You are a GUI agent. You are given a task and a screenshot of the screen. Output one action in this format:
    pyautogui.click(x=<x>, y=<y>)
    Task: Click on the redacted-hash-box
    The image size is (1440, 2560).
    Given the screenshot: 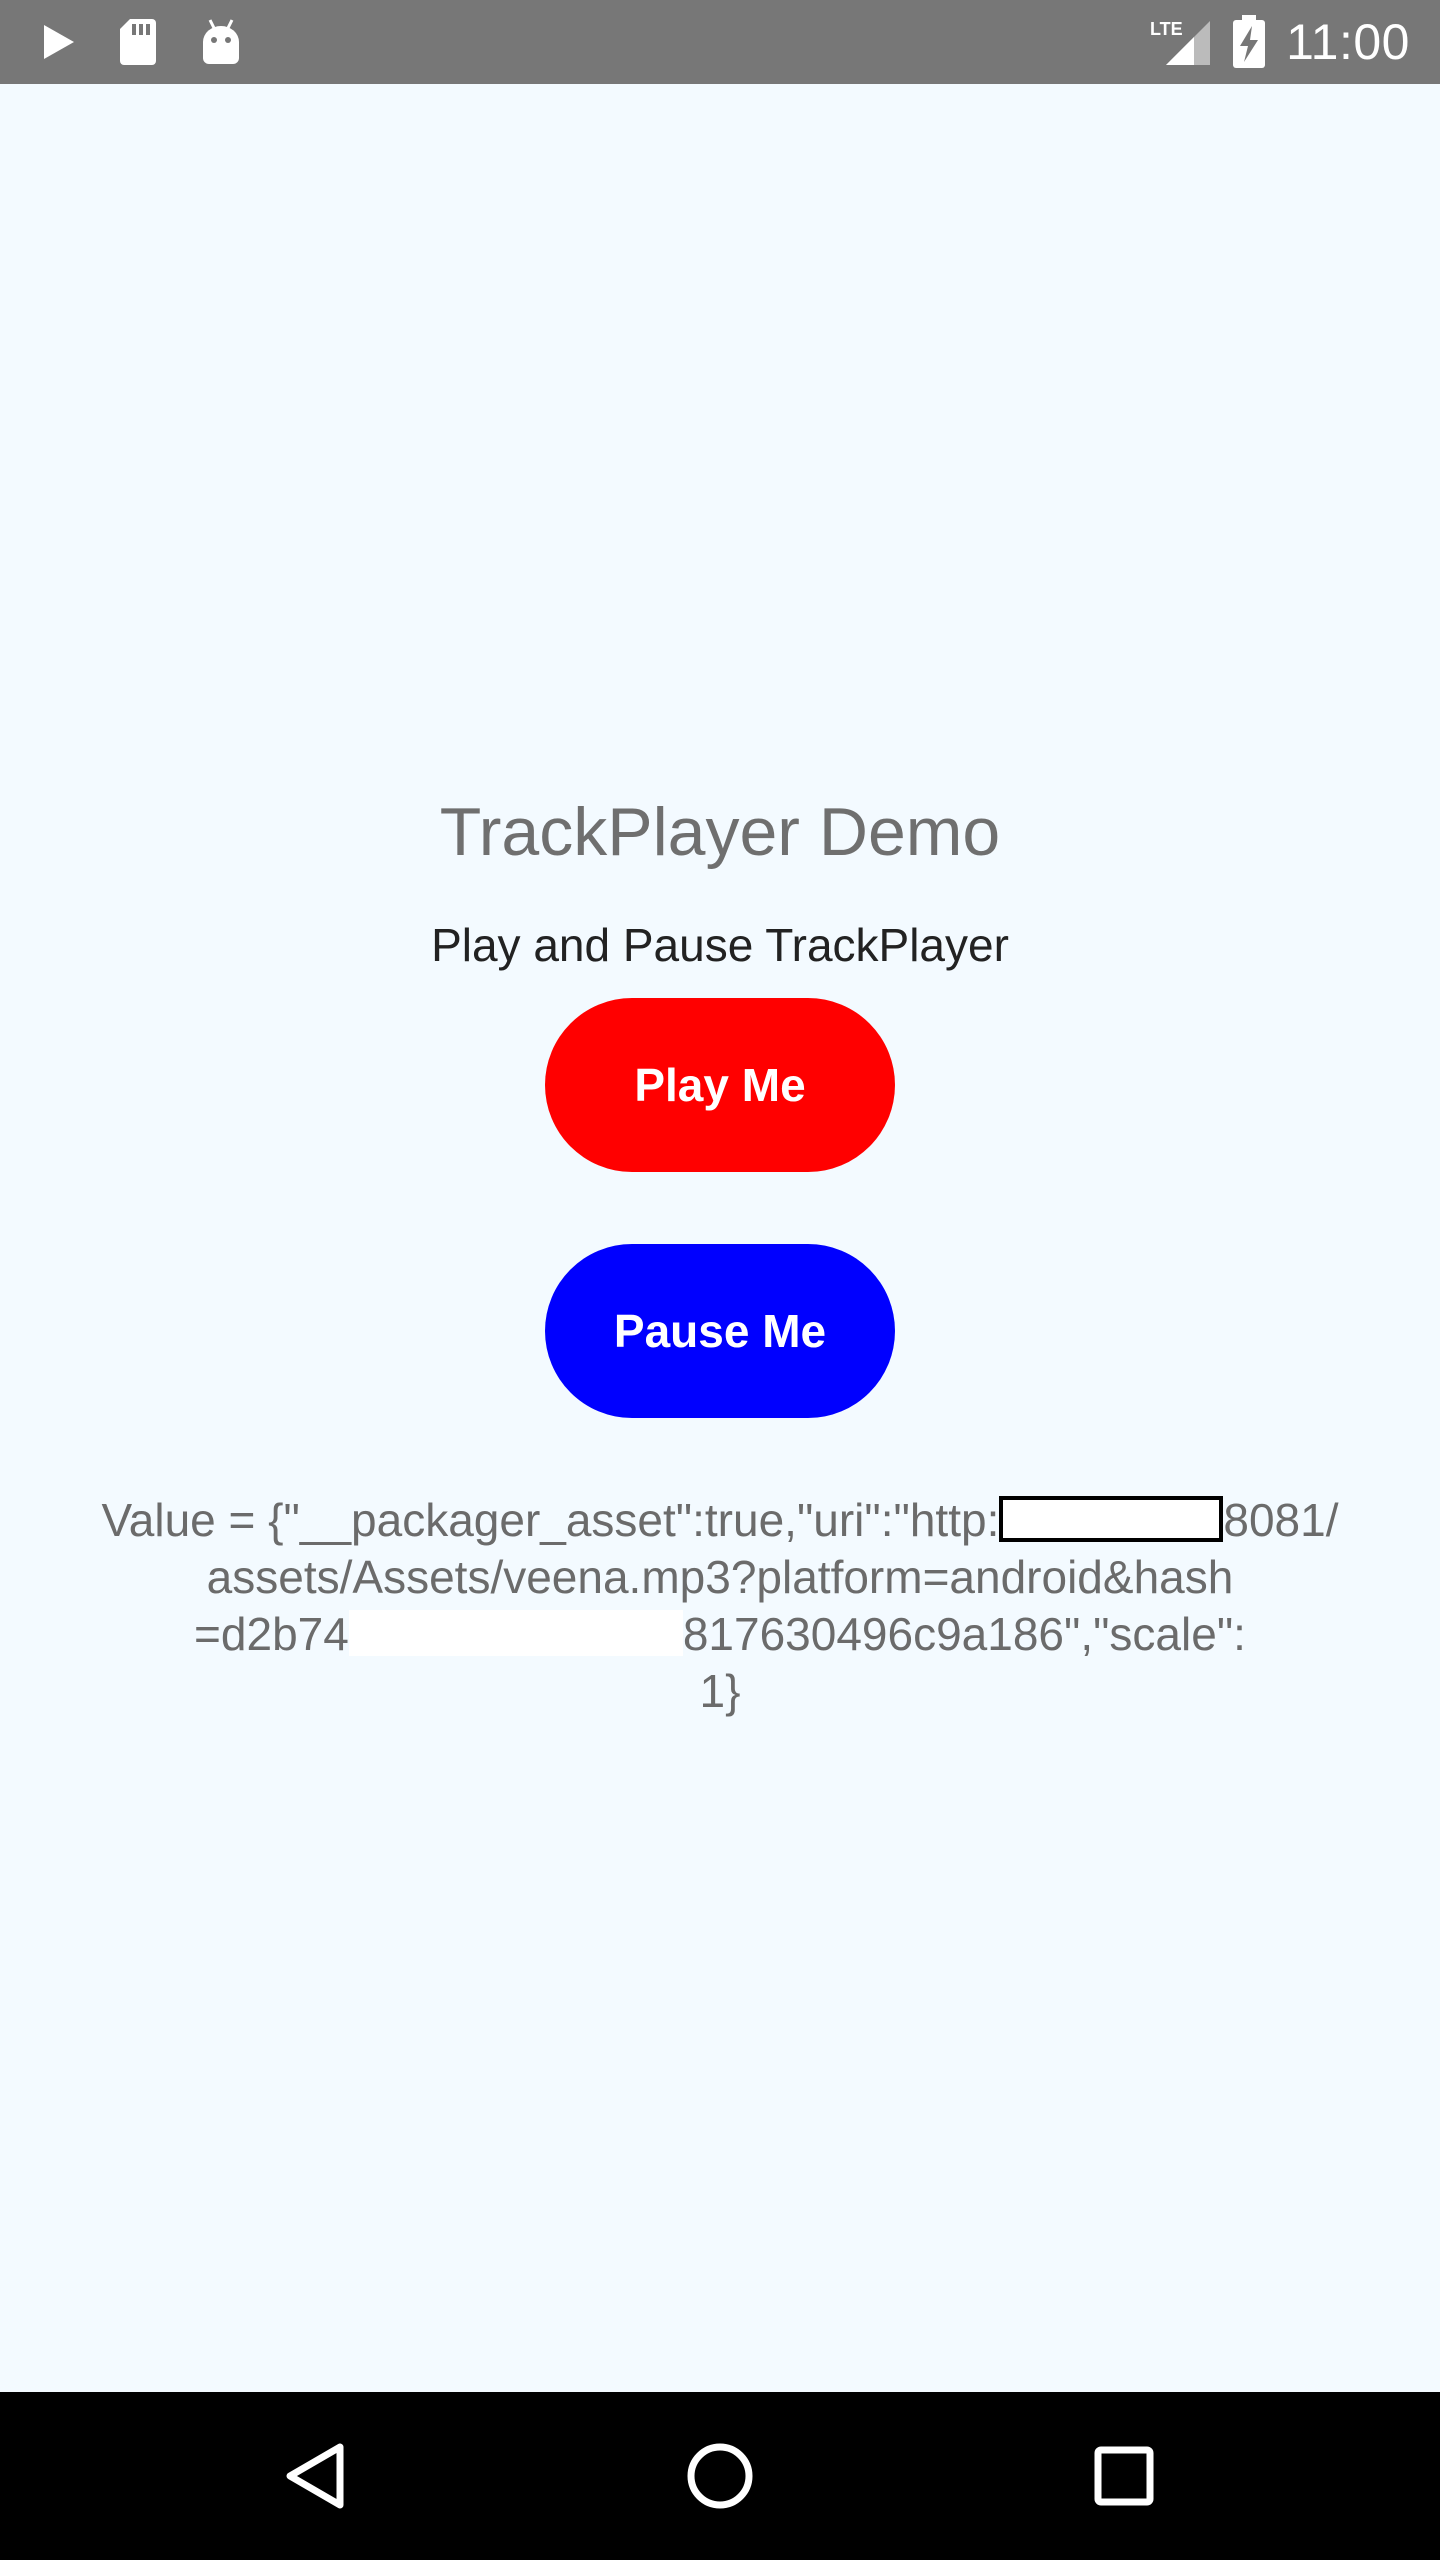 What is the action you would take?
    pyautogui.click(x=515, y=1633)
    